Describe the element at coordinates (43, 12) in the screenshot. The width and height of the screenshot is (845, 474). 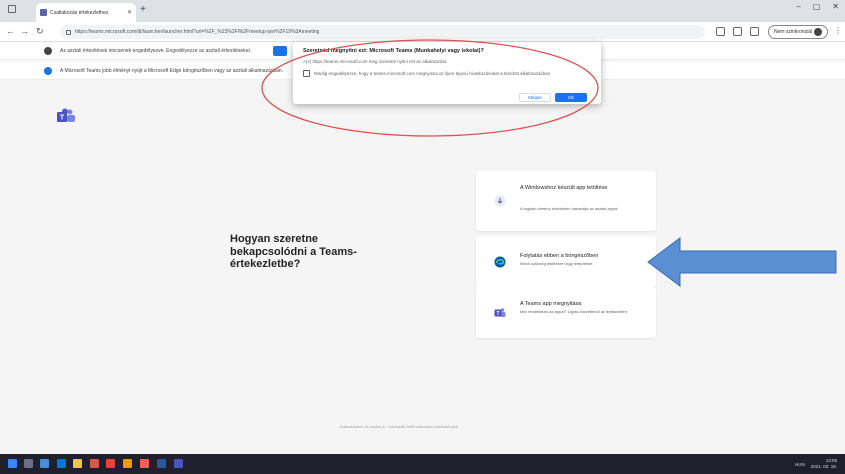
I see `teams-favicon-icon` at that location.